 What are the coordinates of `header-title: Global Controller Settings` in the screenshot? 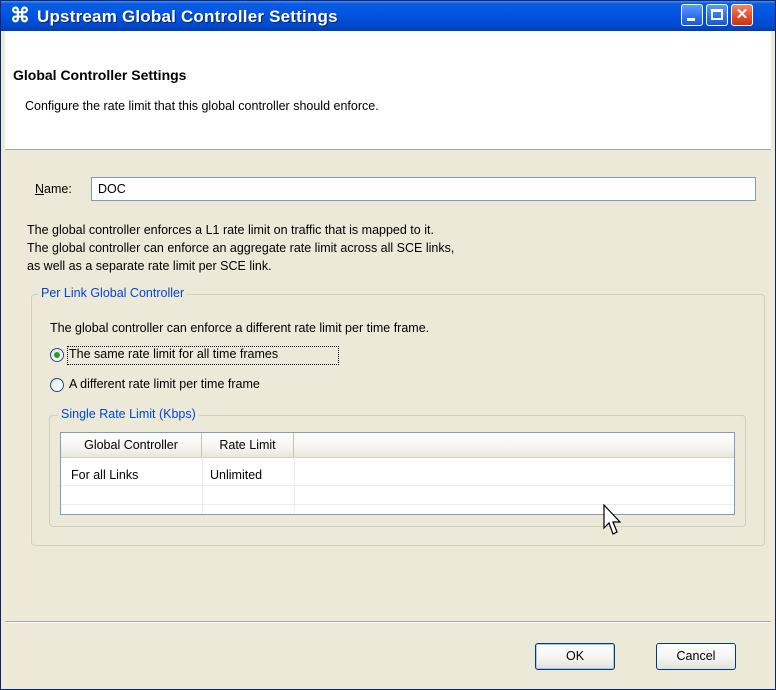 It's located at (100, 75).